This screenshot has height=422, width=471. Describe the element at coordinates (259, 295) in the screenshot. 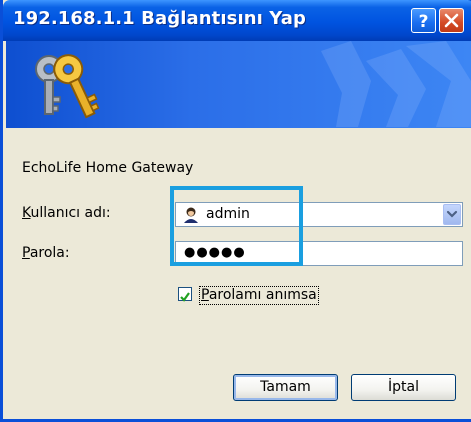

I see `remember-label: Parolamı anımsa` at that location.